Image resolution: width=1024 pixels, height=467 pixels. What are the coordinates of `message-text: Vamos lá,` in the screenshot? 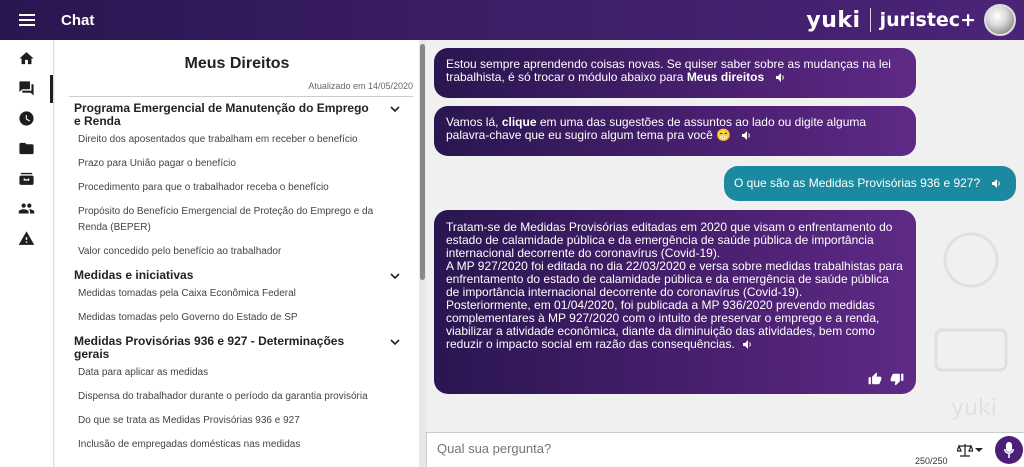 It's located at (474, 122).